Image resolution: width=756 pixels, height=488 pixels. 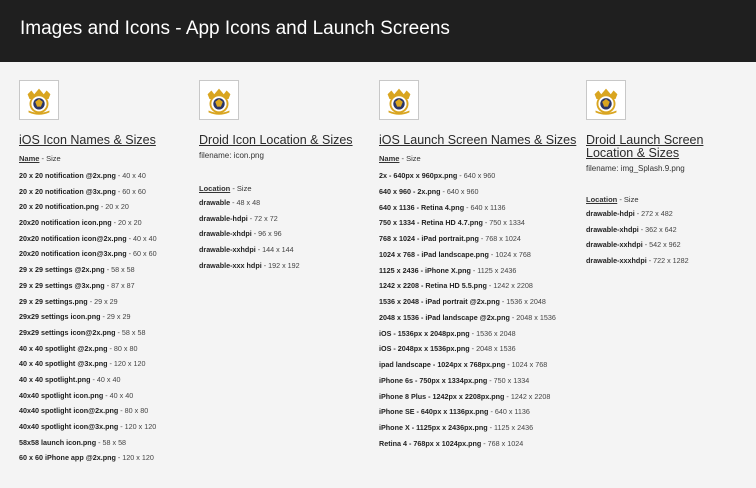 I want to click on item-name: 2x - 640px x 960px.png, so click(x=418, y=175).